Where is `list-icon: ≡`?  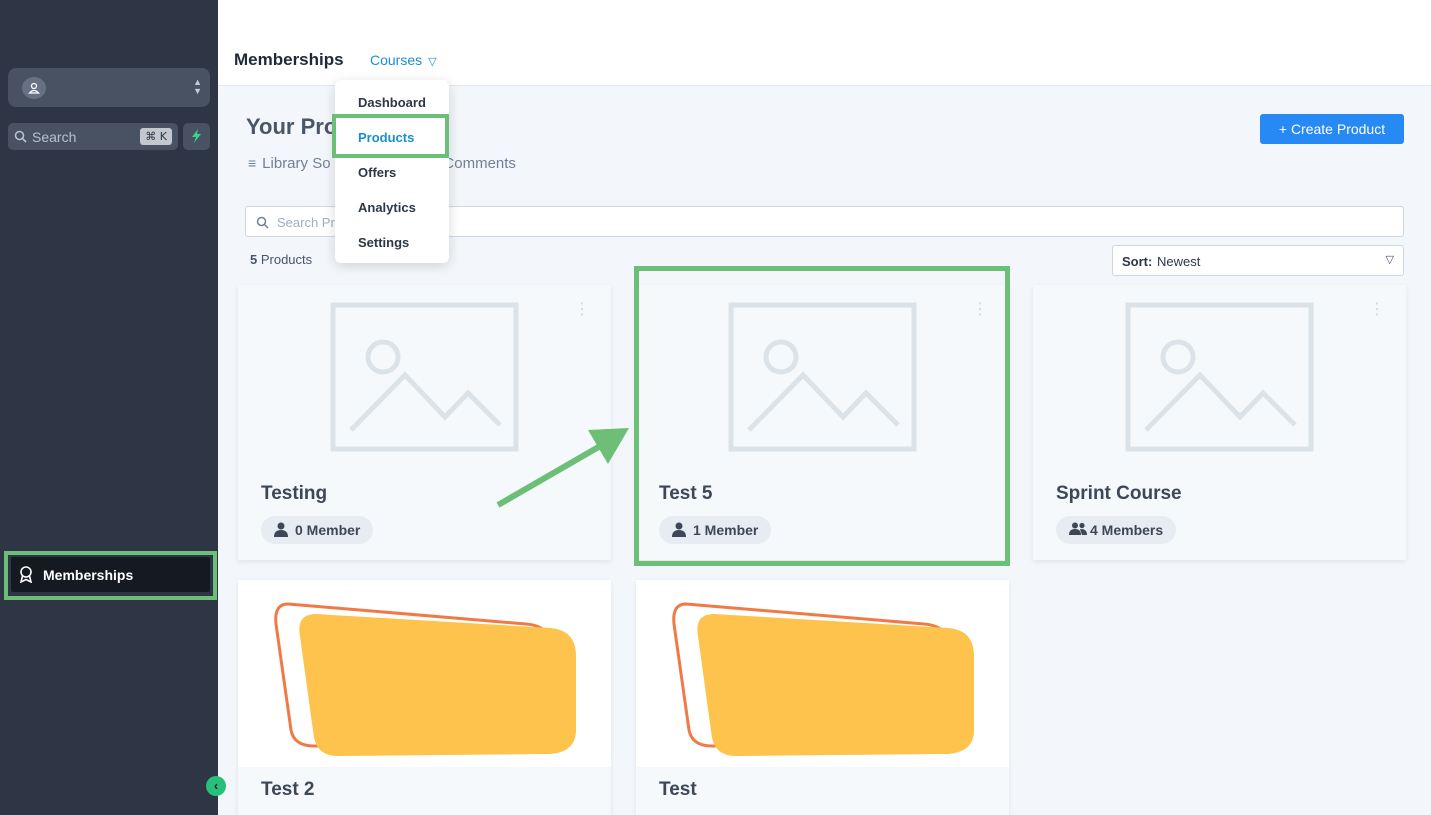
list-icon: ≡ is located at coordinates (252, 163).